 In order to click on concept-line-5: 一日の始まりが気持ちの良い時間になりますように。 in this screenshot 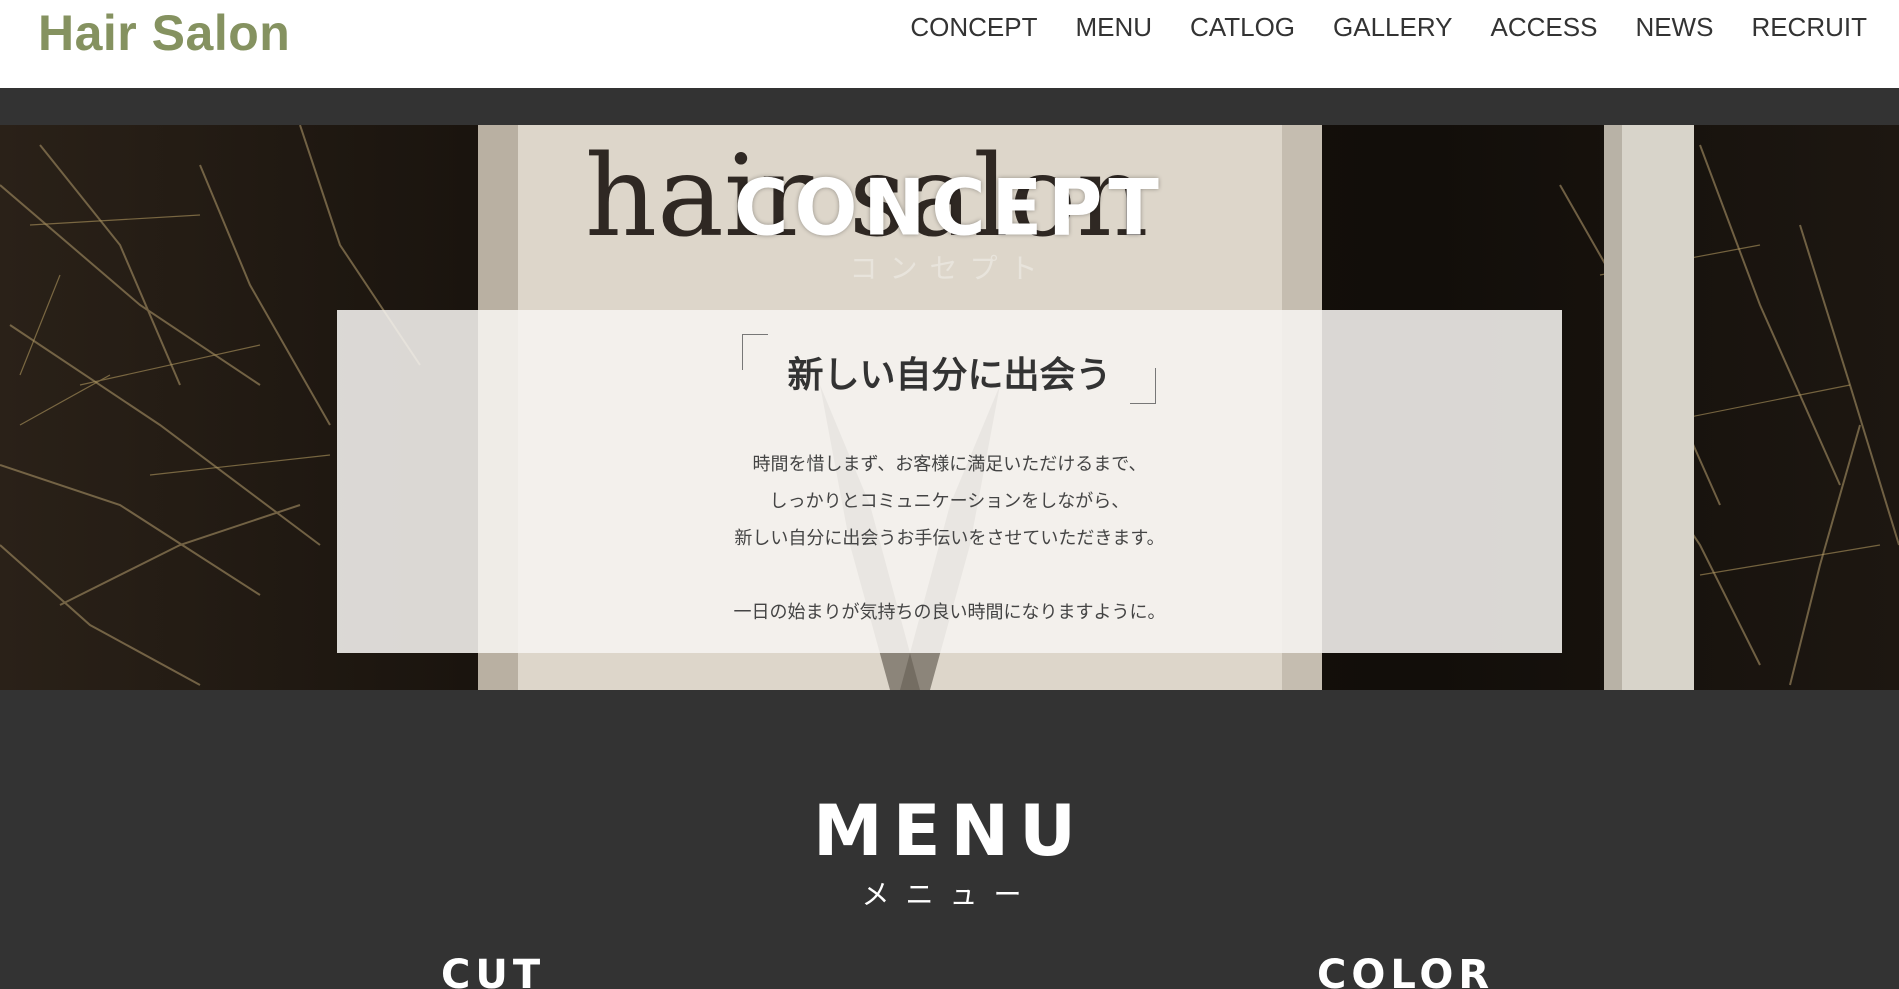, I will do `click(949, 612)`.